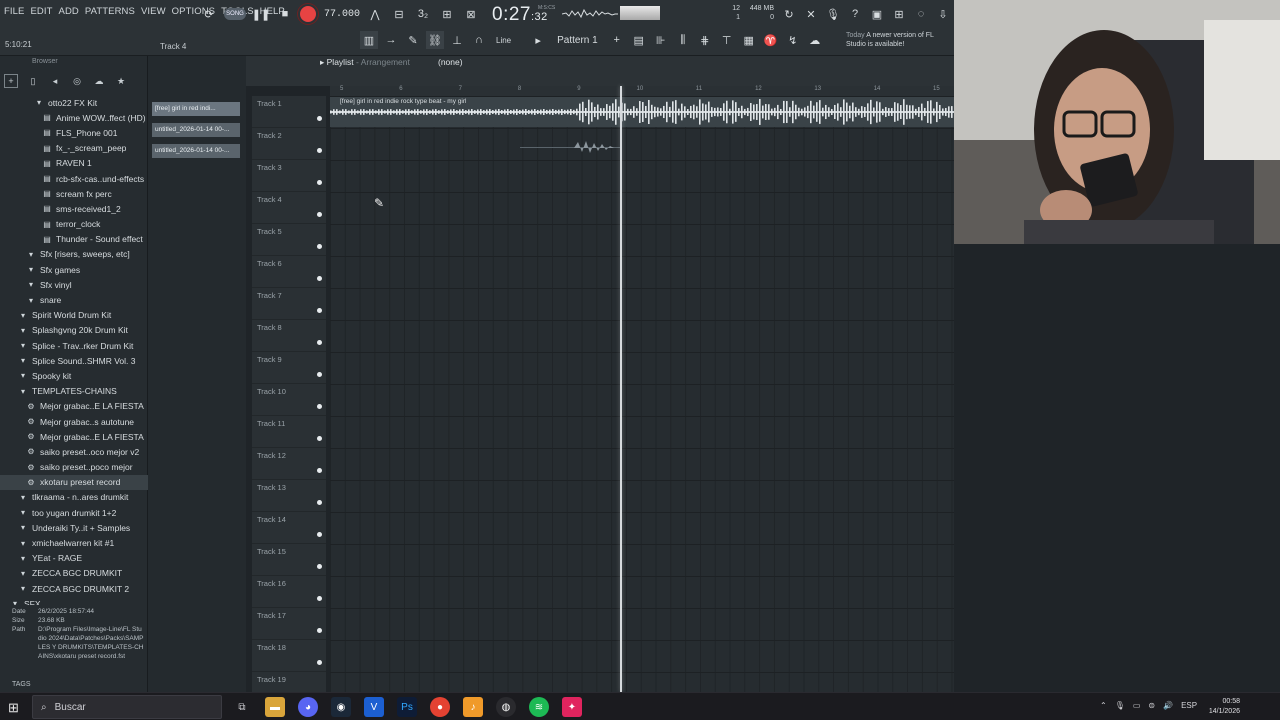 Image resolution: width=1280 pixels, height=720 pixels. What do you see at coordinates (877, 14) in the screenshot?
I see `save-icon: ▣` at bounding box center [877, 14].